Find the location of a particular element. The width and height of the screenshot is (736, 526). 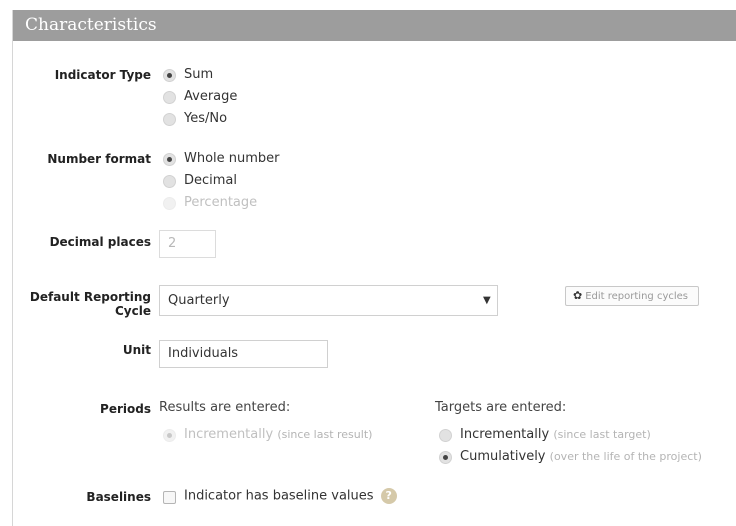

targets-heading: Targets are entered: is located at coordinates (501, 407).